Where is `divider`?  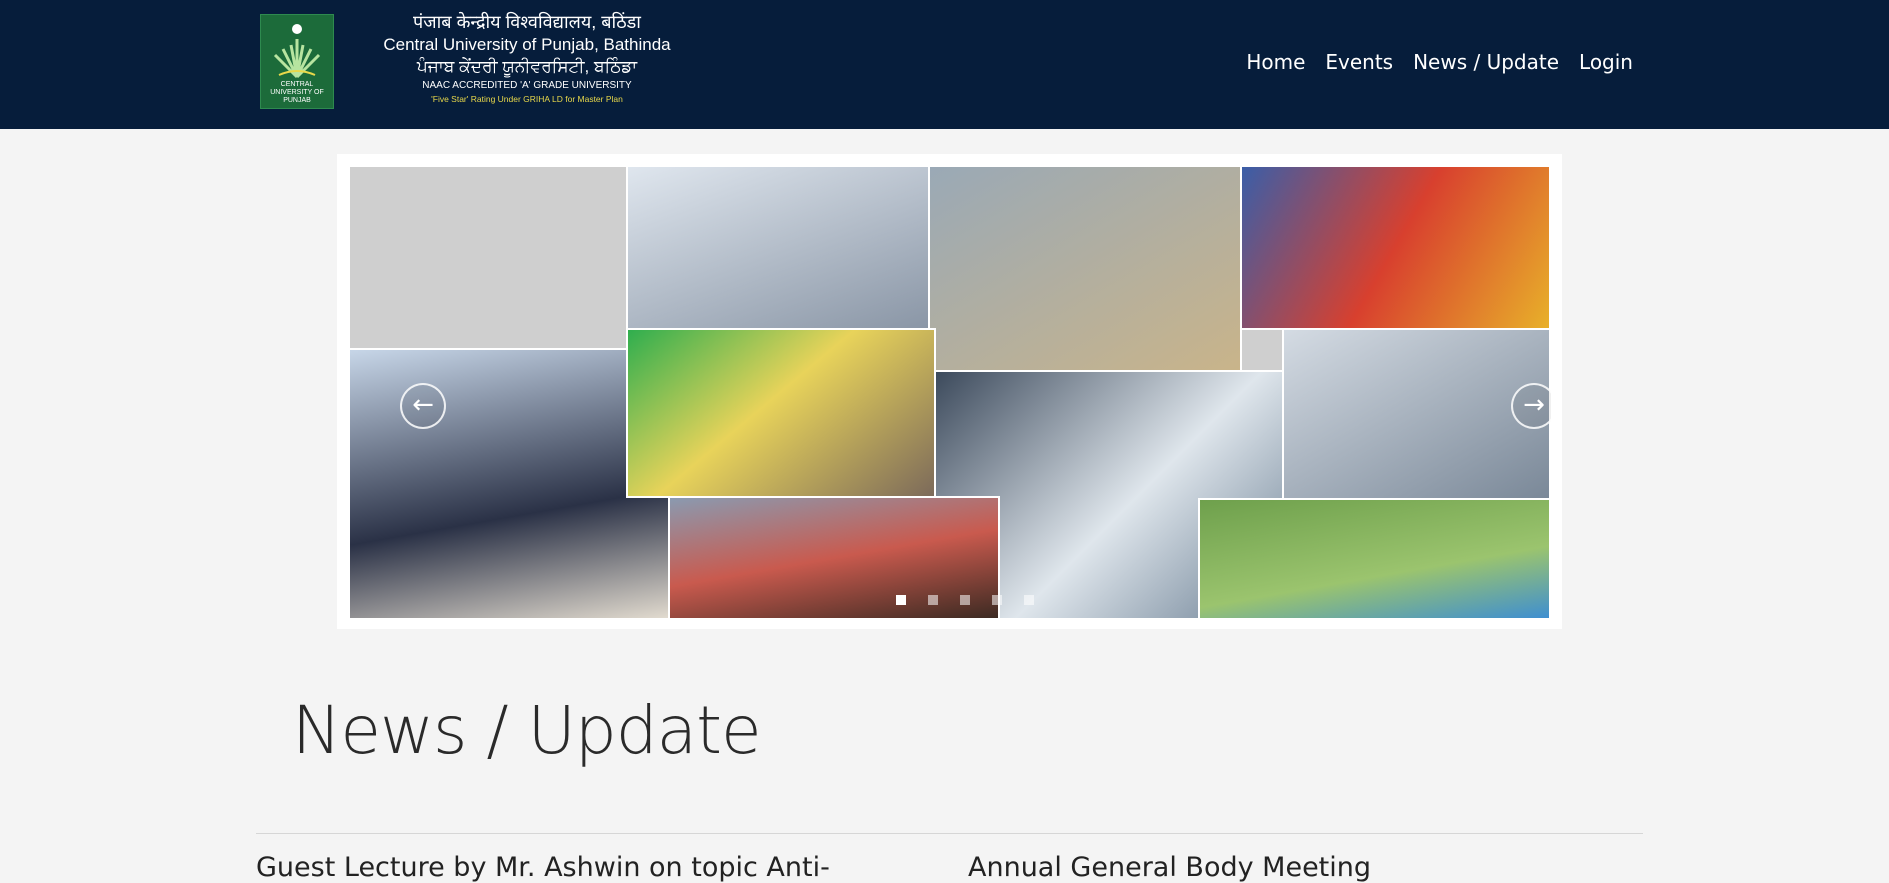
divider is located at coordinates (949, 833).